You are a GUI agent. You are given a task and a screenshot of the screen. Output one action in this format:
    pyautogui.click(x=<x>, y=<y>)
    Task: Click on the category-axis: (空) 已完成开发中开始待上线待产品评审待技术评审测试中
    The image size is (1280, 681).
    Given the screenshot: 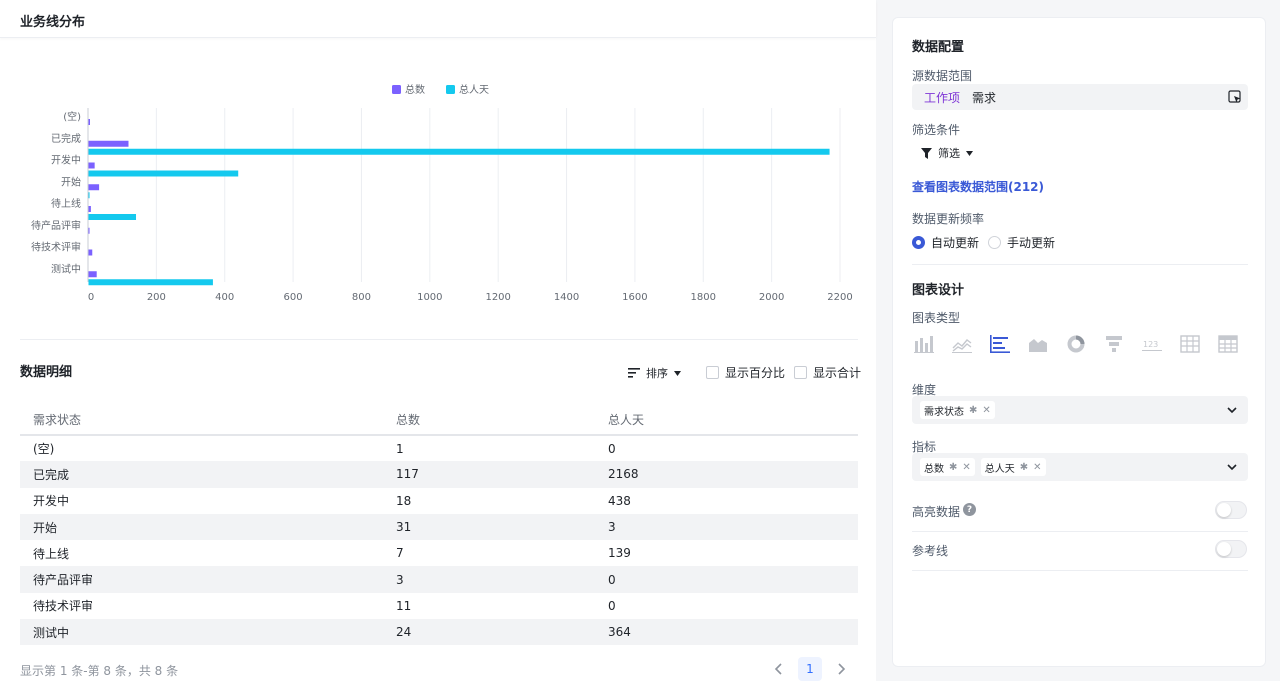 What is the action you would take?
    pyautogui.click(x=56, y=192)
    